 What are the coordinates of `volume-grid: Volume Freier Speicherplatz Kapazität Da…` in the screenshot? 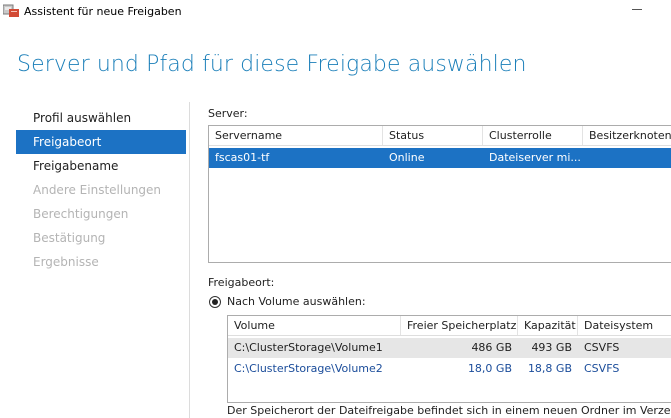 It's located at (449, 359).